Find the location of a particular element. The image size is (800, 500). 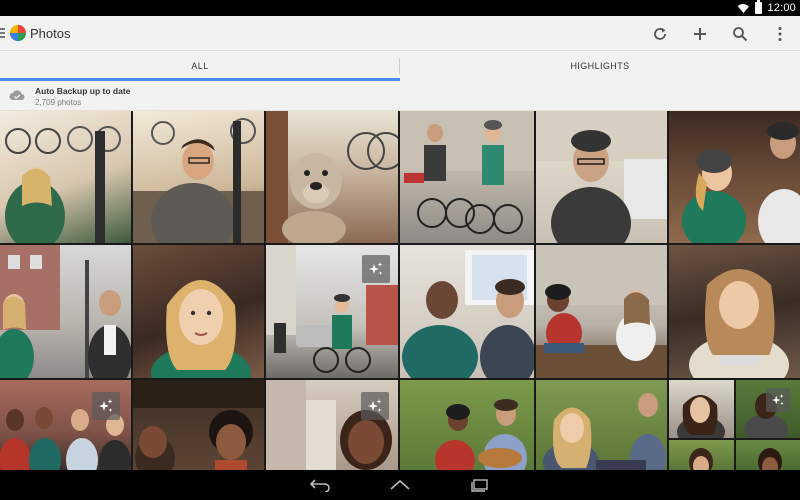

status-icons: 12:00 is located at coordinates (766, 7).